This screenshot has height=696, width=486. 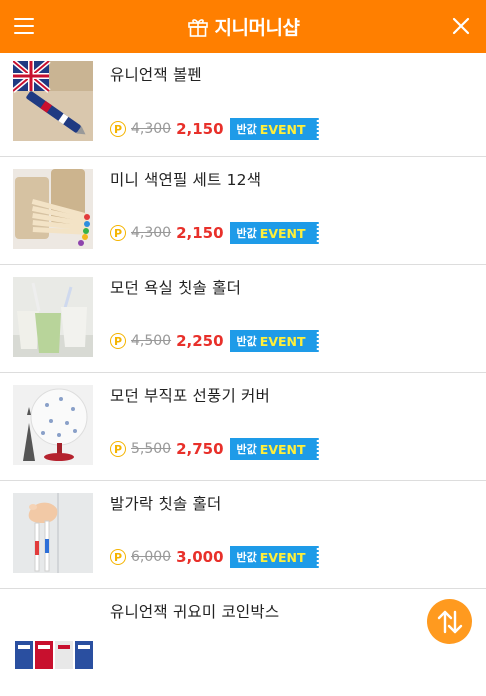 I want to click on product-image-coin-box, so click(x=53, y=649).